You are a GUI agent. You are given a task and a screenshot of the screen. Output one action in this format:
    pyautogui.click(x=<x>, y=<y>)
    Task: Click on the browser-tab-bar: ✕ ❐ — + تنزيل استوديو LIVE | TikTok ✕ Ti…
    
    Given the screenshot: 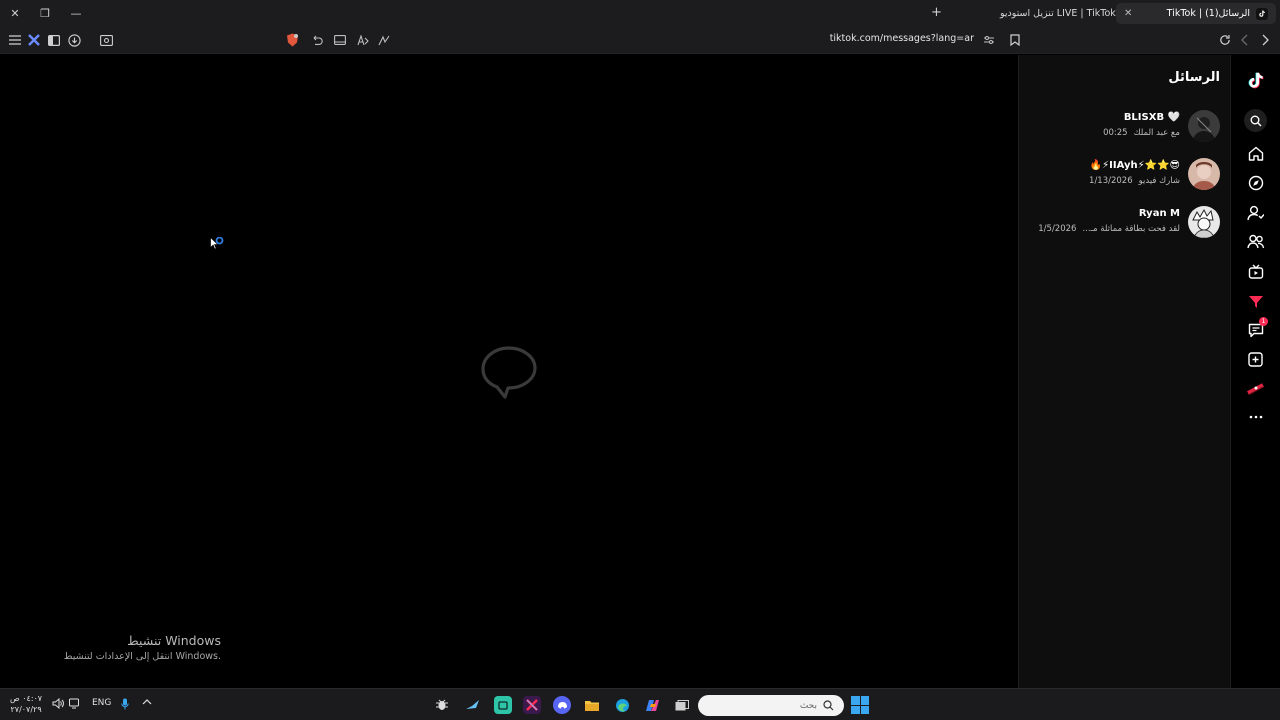 What is the action you would take?
    pyautogui.click(x=640, y=13)
    